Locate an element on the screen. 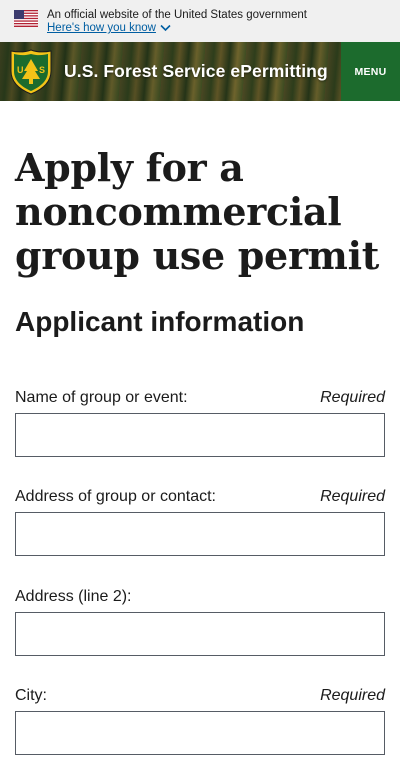 This screenshot has height=782, width=400. field-group-name: Name of group or event: Required is located at coordinates (200, 423).